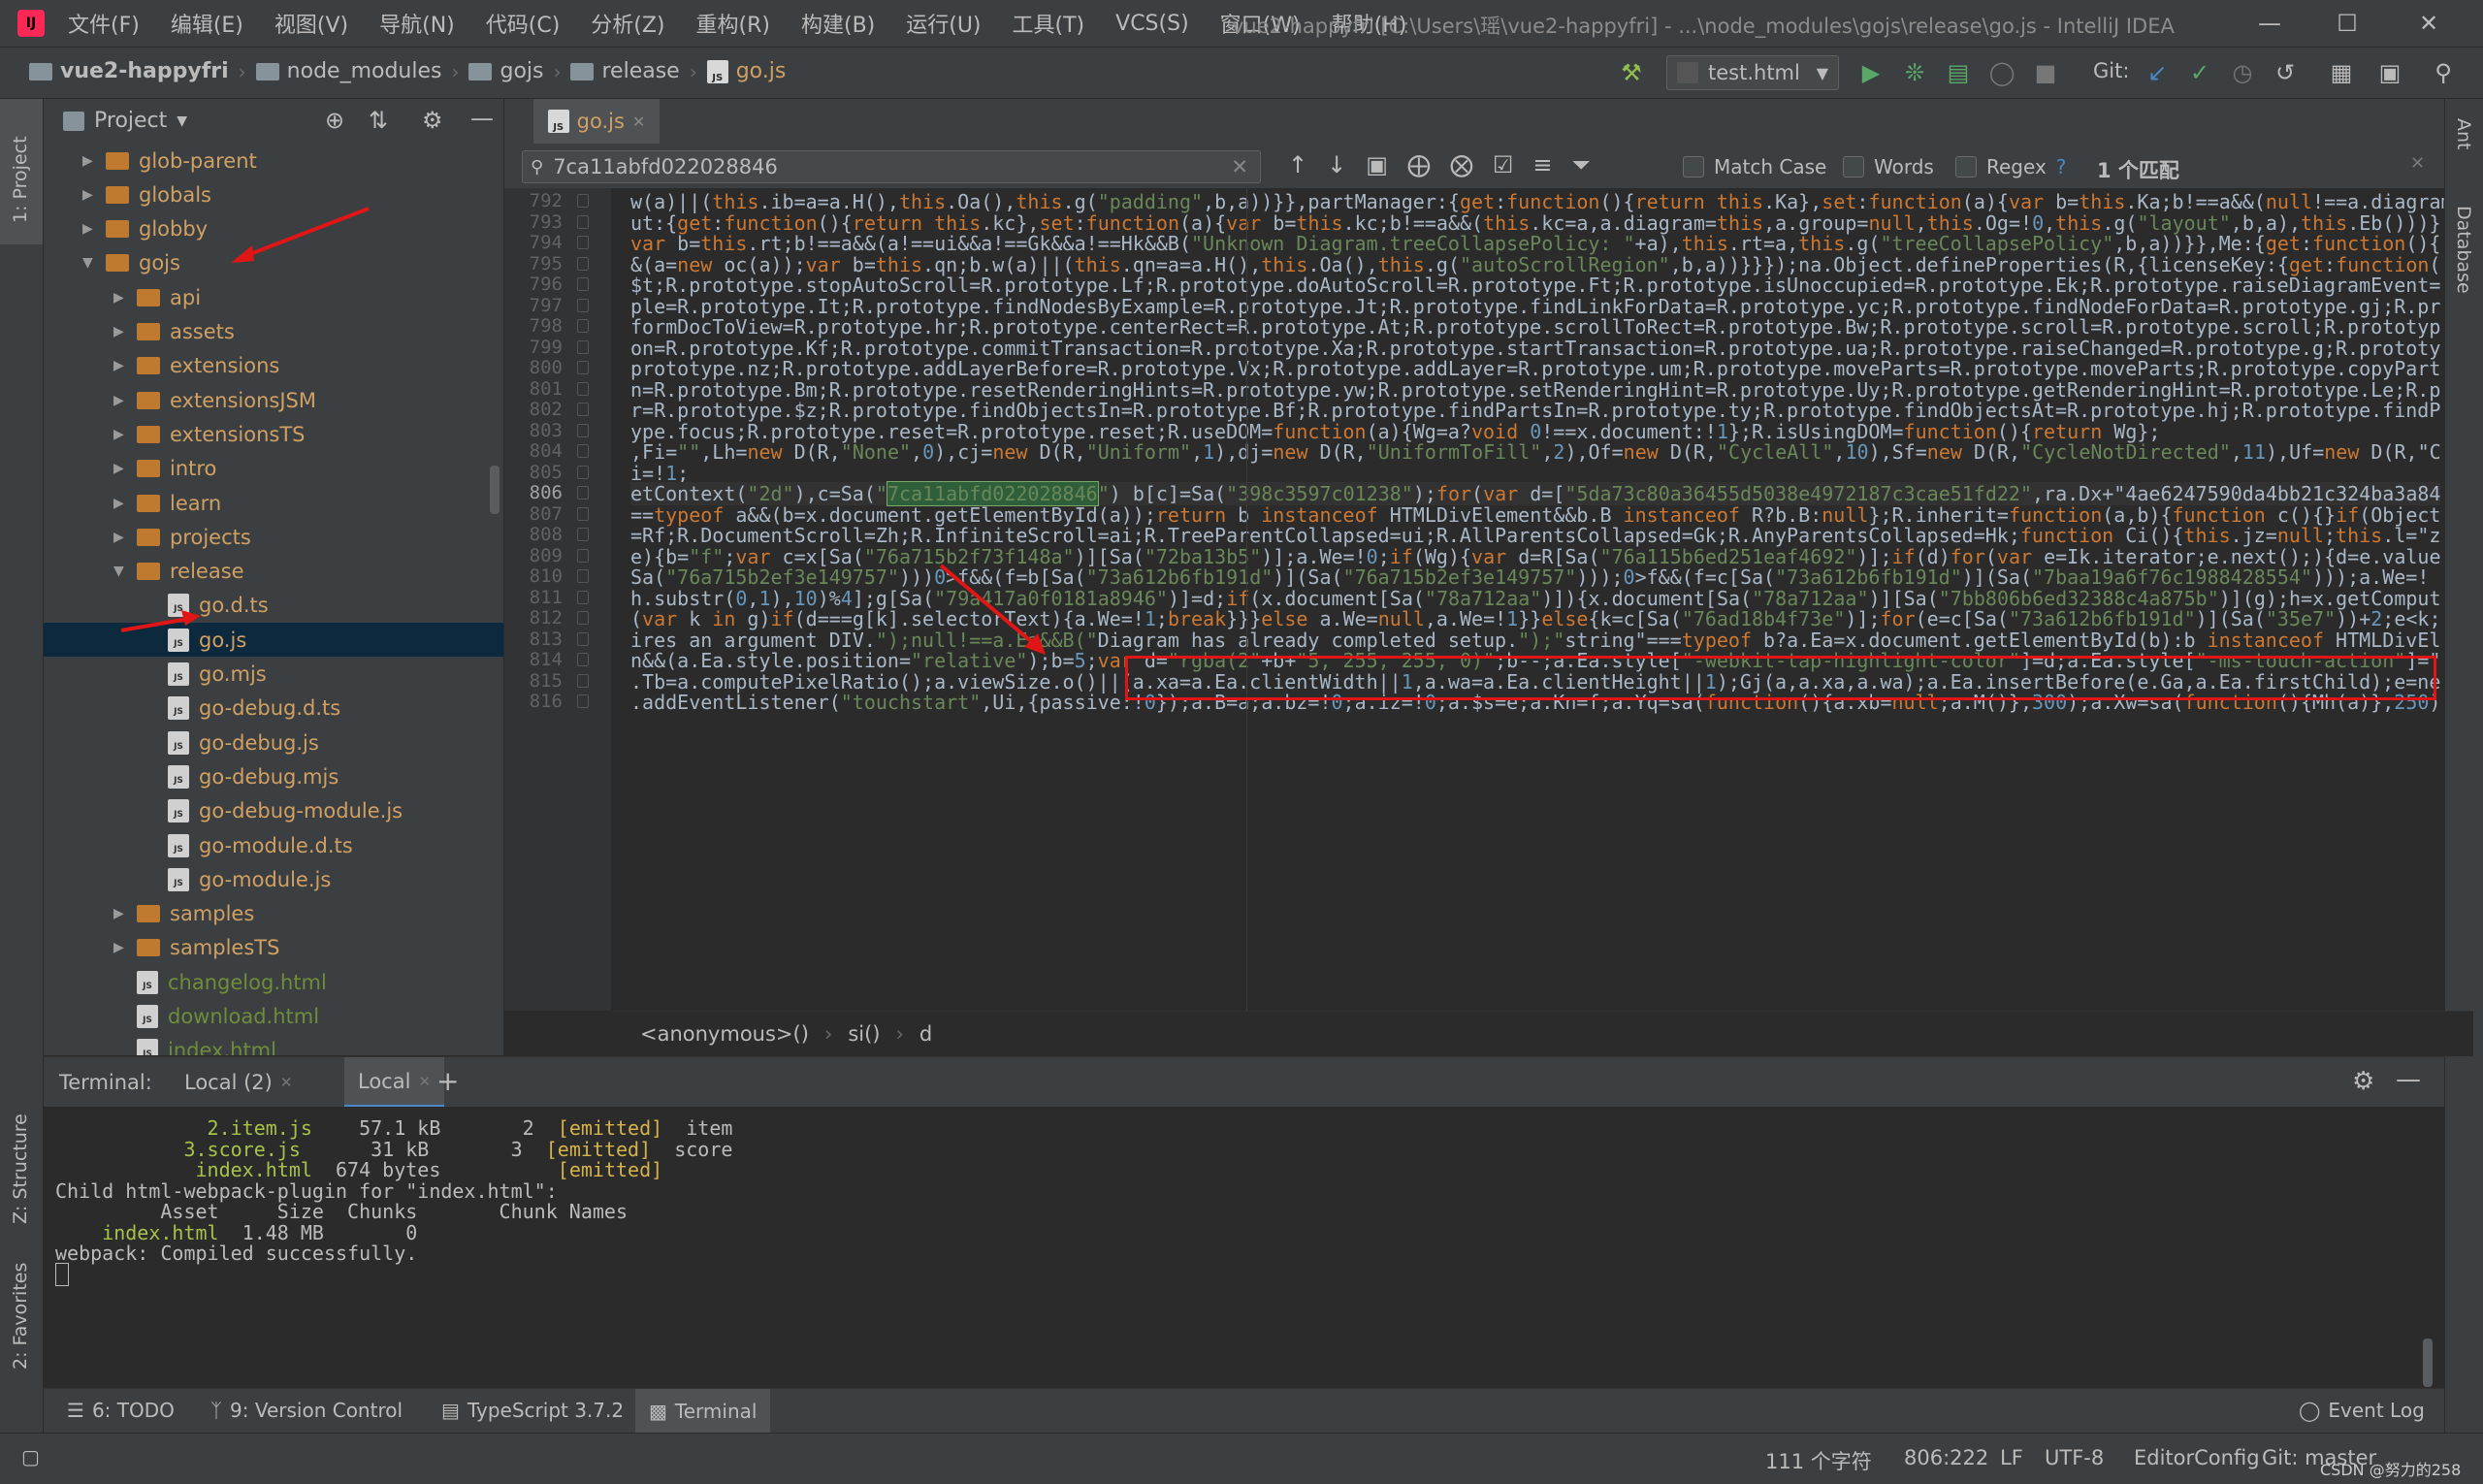 The height and width of the screenshot is (1484, 2483). I want to click on line-separator: LF, so click(2012, 1458).